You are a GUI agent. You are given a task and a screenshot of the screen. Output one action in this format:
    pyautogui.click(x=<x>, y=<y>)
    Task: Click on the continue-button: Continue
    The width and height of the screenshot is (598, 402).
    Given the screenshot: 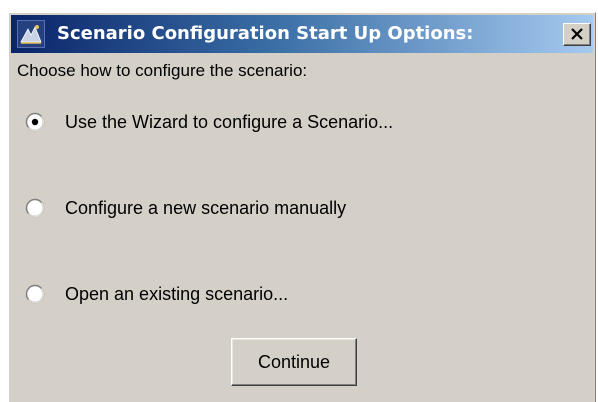 What is the action you would take?
    pyautogui.click(x=294, y=362)
    